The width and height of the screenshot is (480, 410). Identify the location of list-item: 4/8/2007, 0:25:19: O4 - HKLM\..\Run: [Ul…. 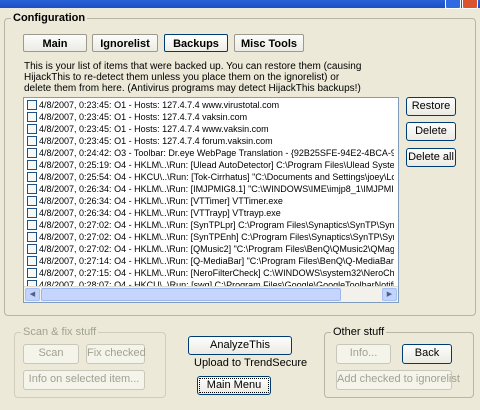
(209, 165).